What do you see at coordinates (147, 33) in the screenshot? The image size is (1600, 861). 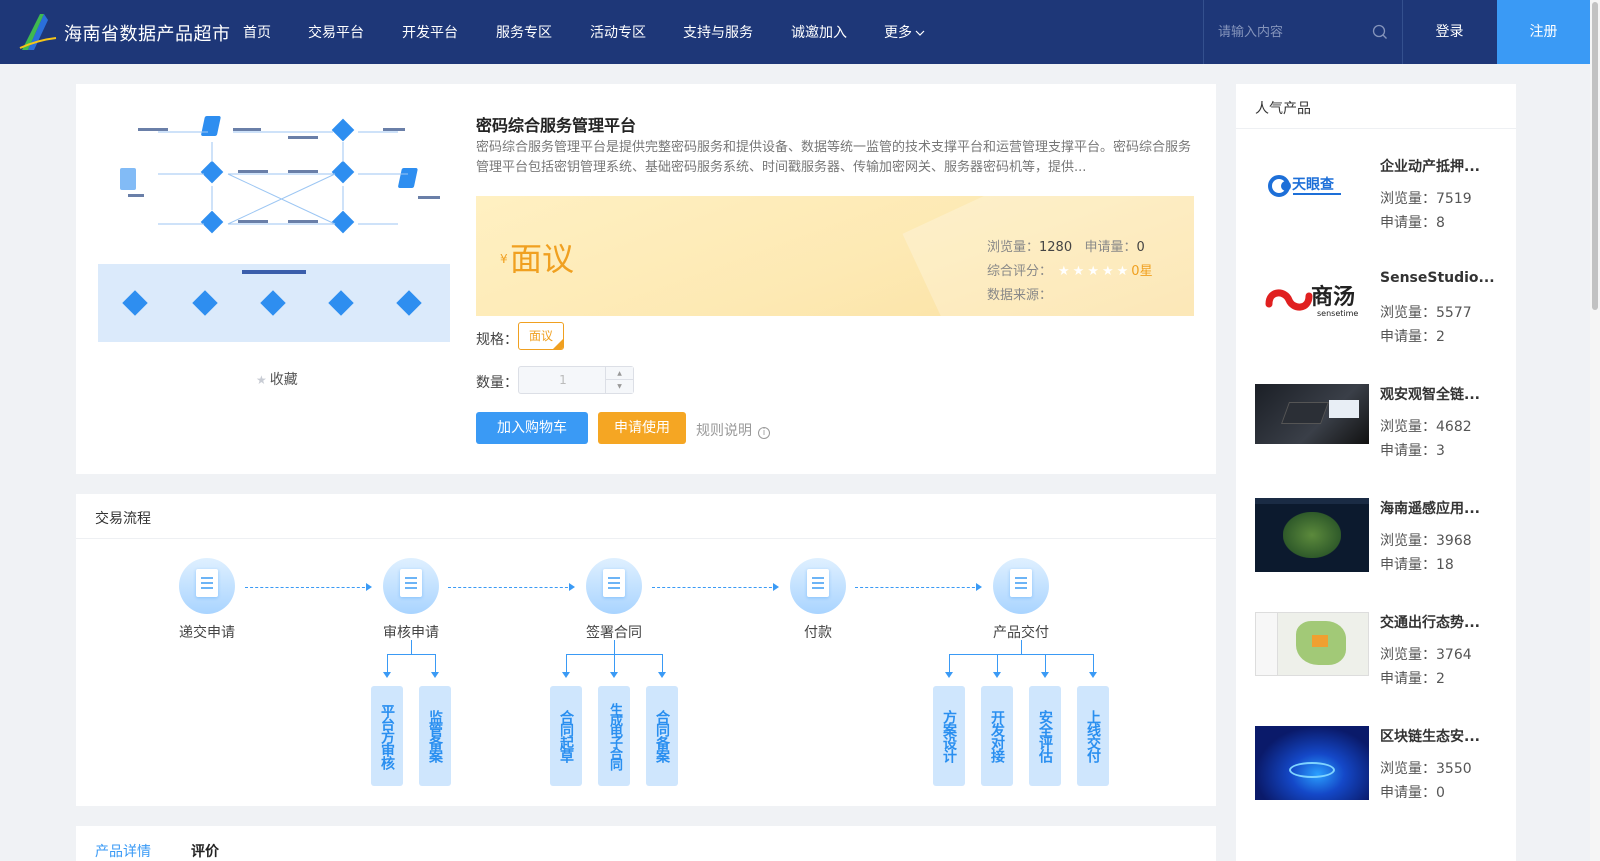 I see `site-title: 海南省数据产品超市` at bounding box center [147, 33].